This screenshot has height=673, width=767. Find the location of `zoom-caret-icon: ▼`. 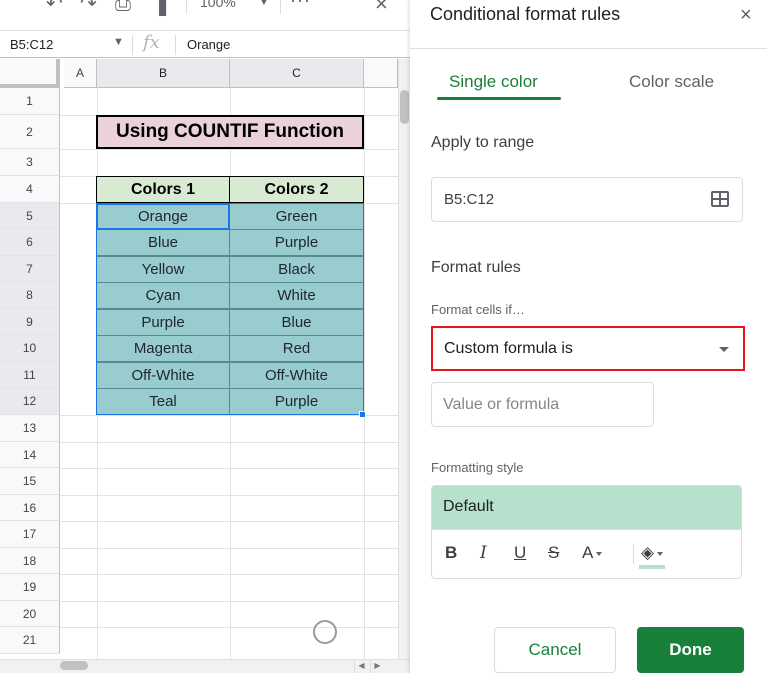

zoom-caret-icon: ▼ is located at coordinates (264, 4).